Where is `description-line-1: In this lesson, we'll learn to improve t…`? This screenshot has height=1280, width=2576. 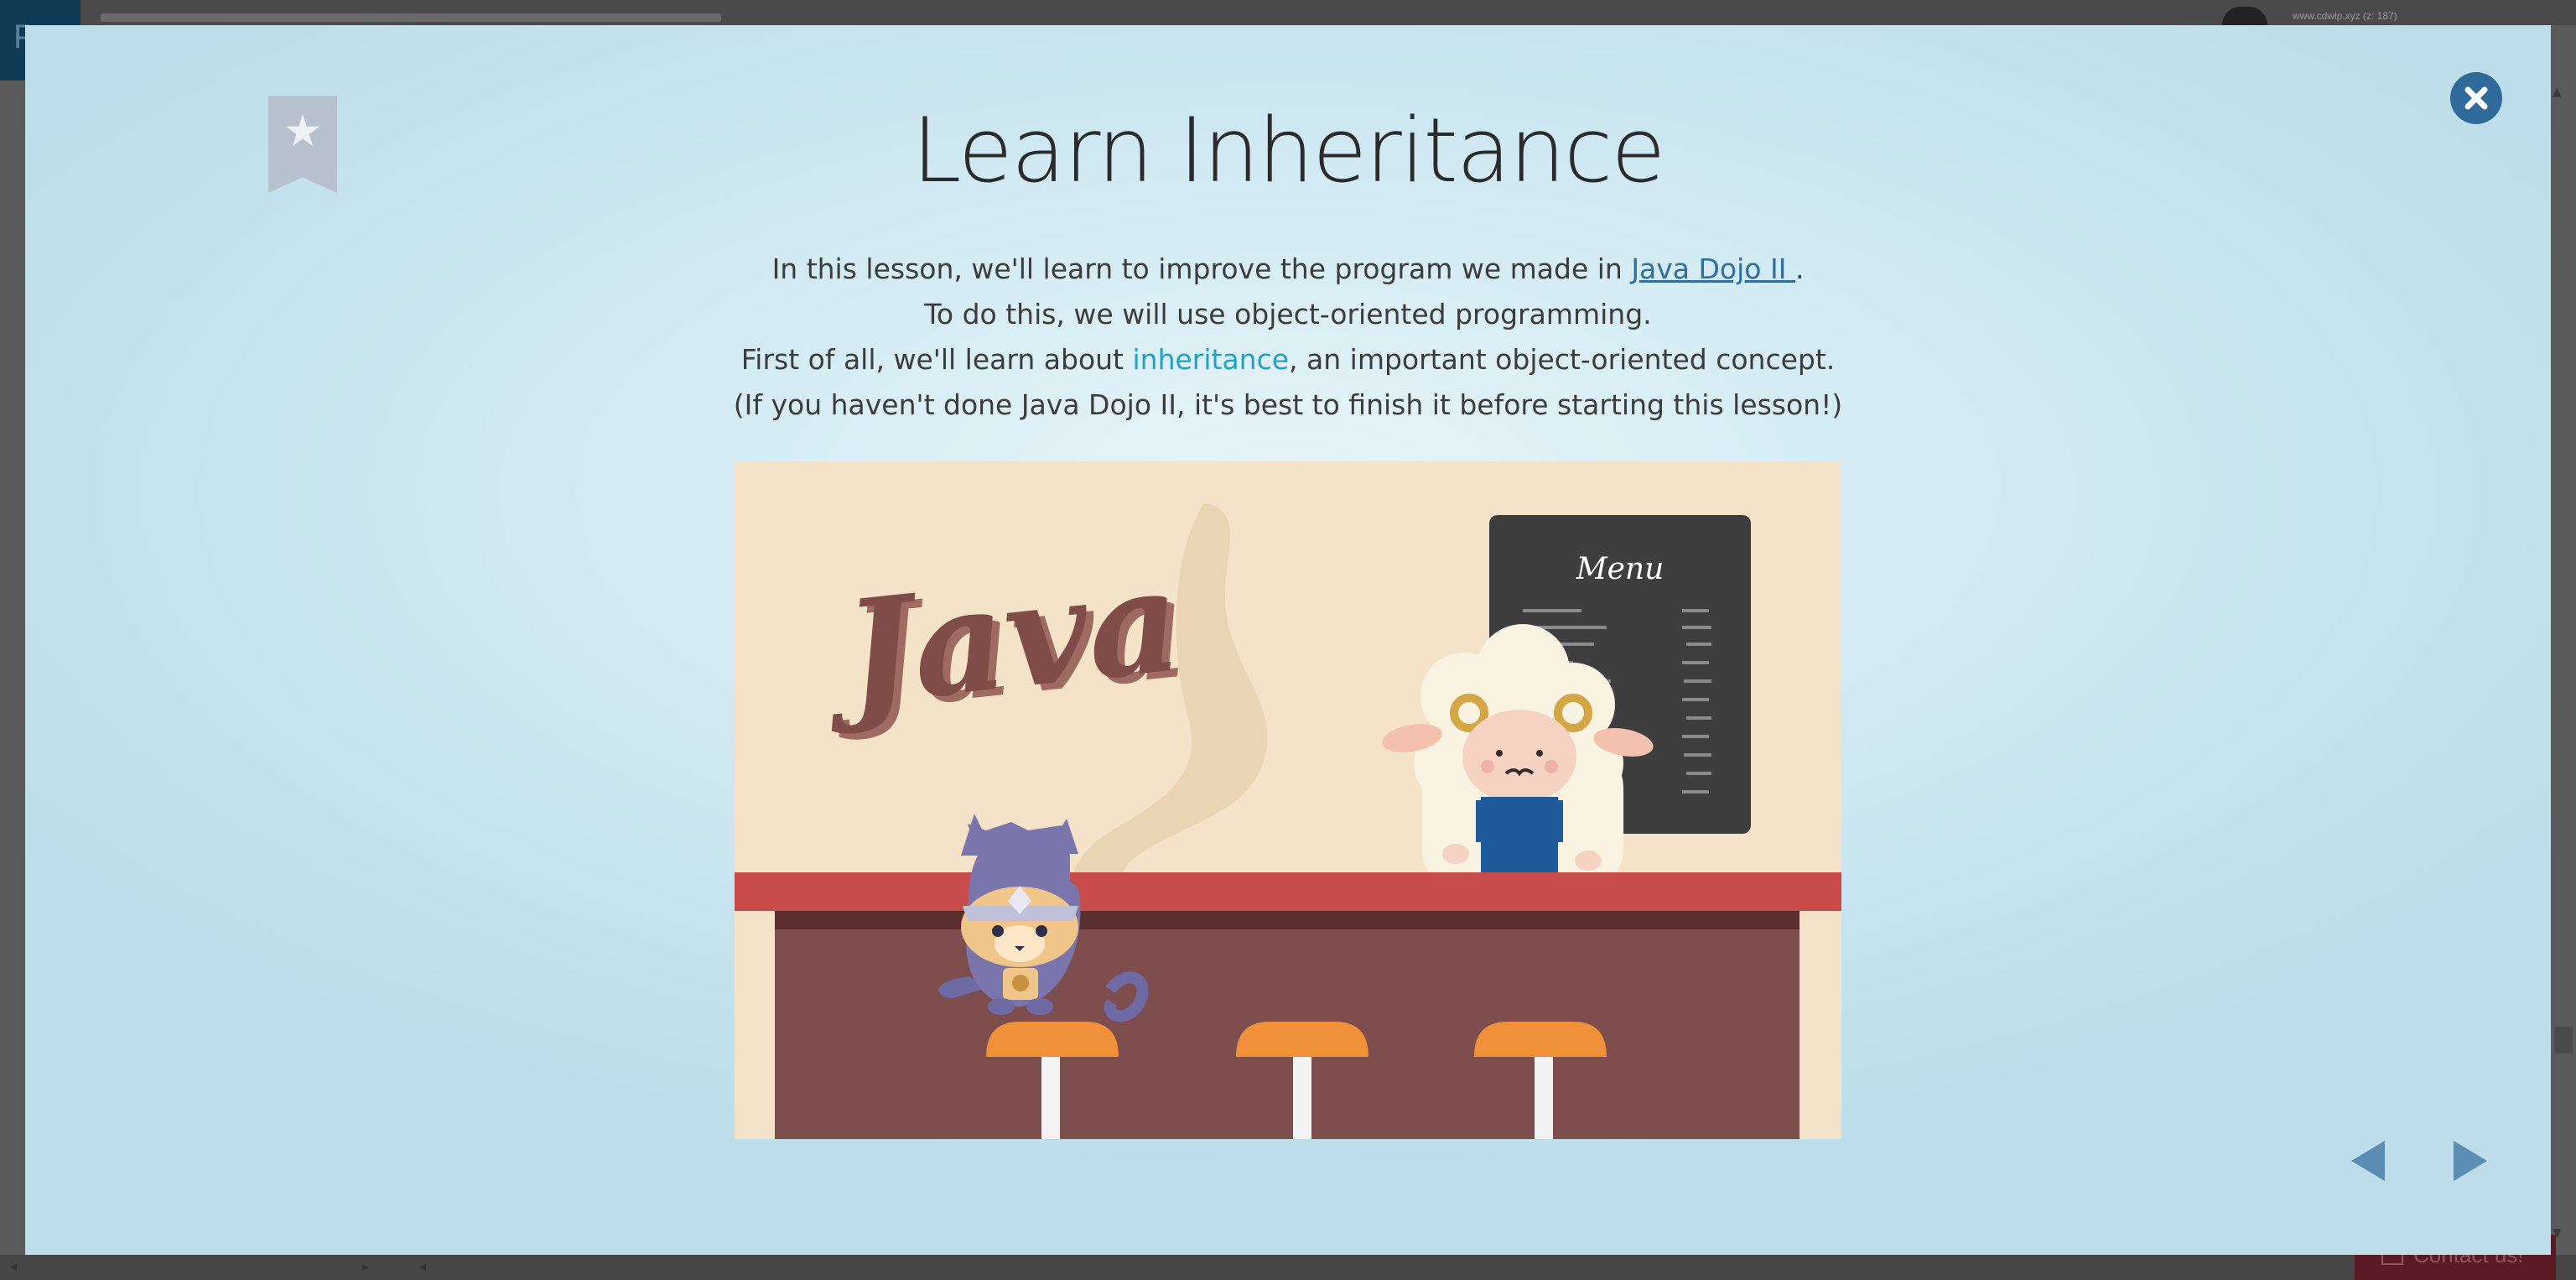 description-line-1: In this lesson, we'll learn to improve t… is located at coordinates (1288, 269).